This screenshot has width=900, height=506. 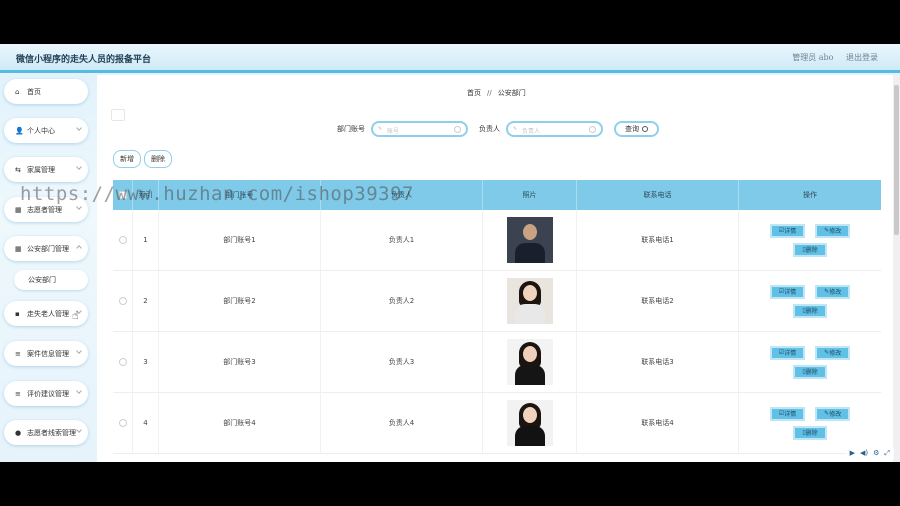 I want to click on video-player-controls: ▶ ◀) ⚙ ⤢, so click(x=869, y=453).